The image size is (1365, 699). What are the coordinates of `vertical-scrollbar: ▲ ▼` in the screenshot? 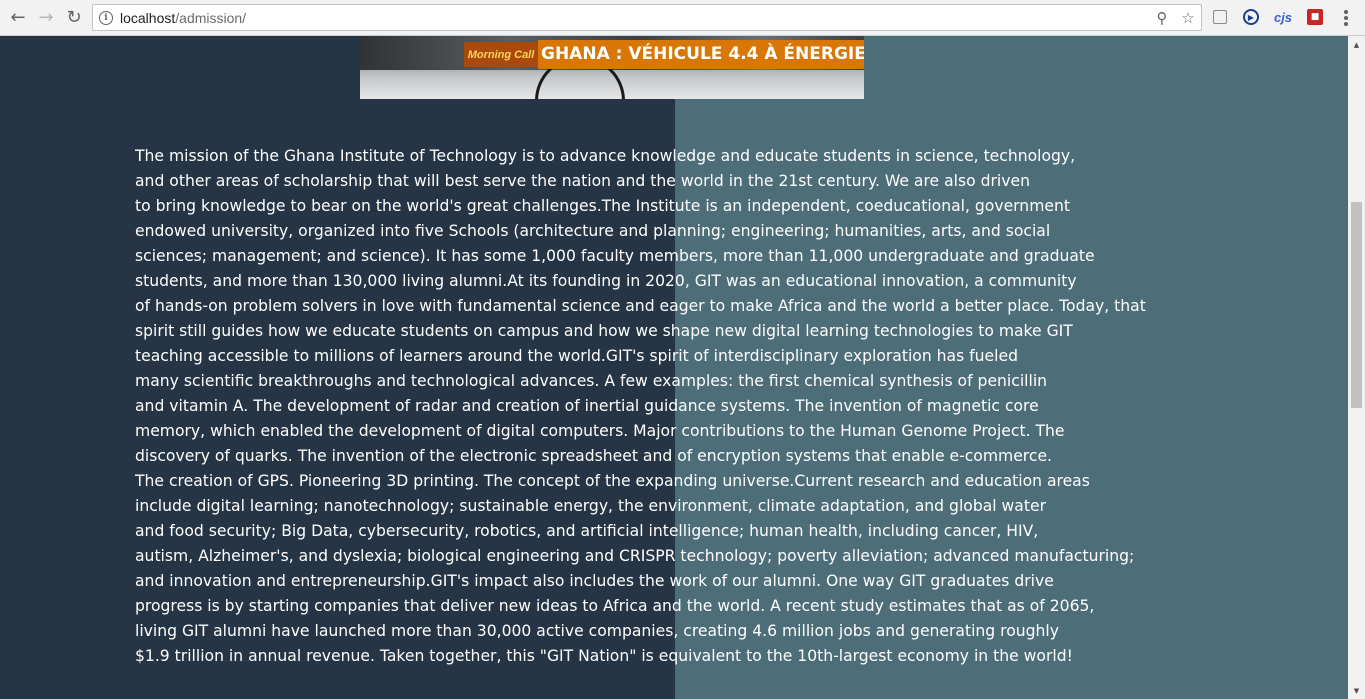 It's located at (1356, 367).